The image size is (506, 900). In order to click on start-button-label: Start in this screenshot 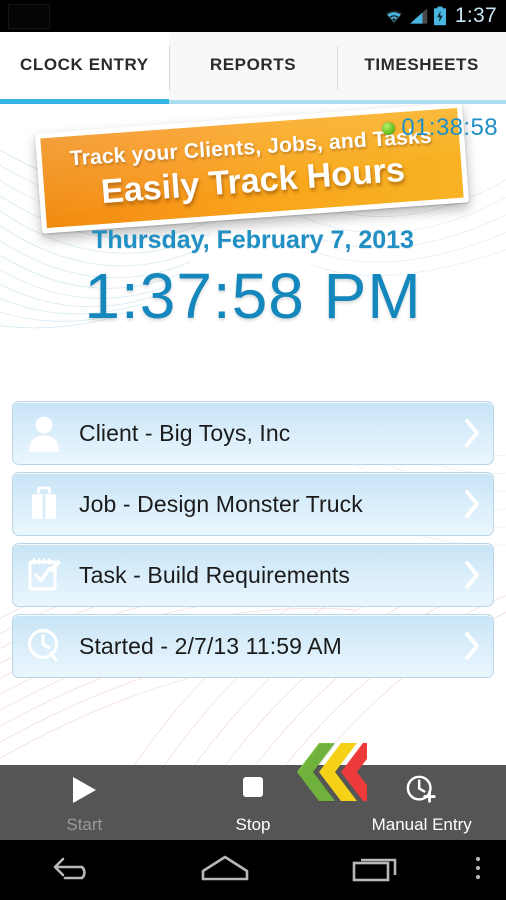, I will do `click(84, 824)`.